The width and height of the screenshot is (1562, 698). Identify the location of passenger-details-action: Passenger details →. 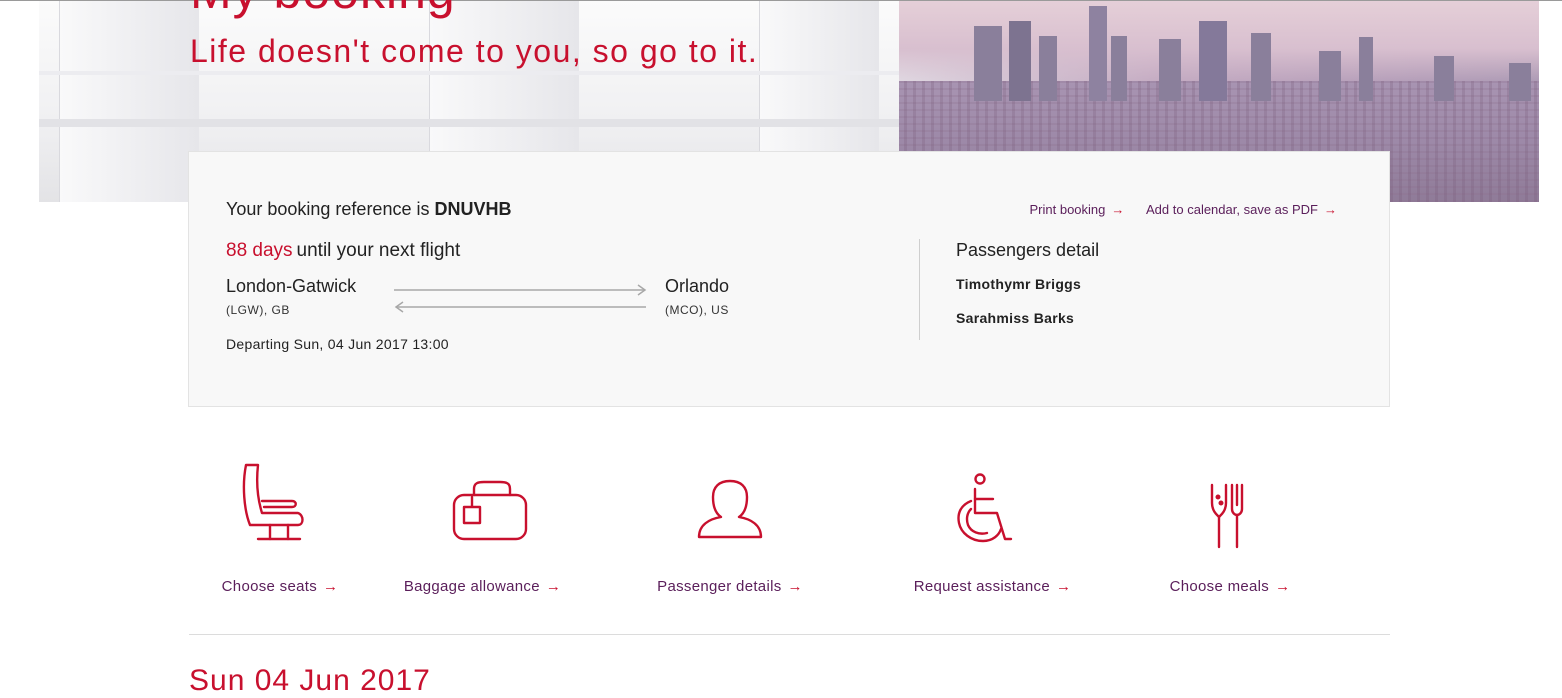
(730, 530).